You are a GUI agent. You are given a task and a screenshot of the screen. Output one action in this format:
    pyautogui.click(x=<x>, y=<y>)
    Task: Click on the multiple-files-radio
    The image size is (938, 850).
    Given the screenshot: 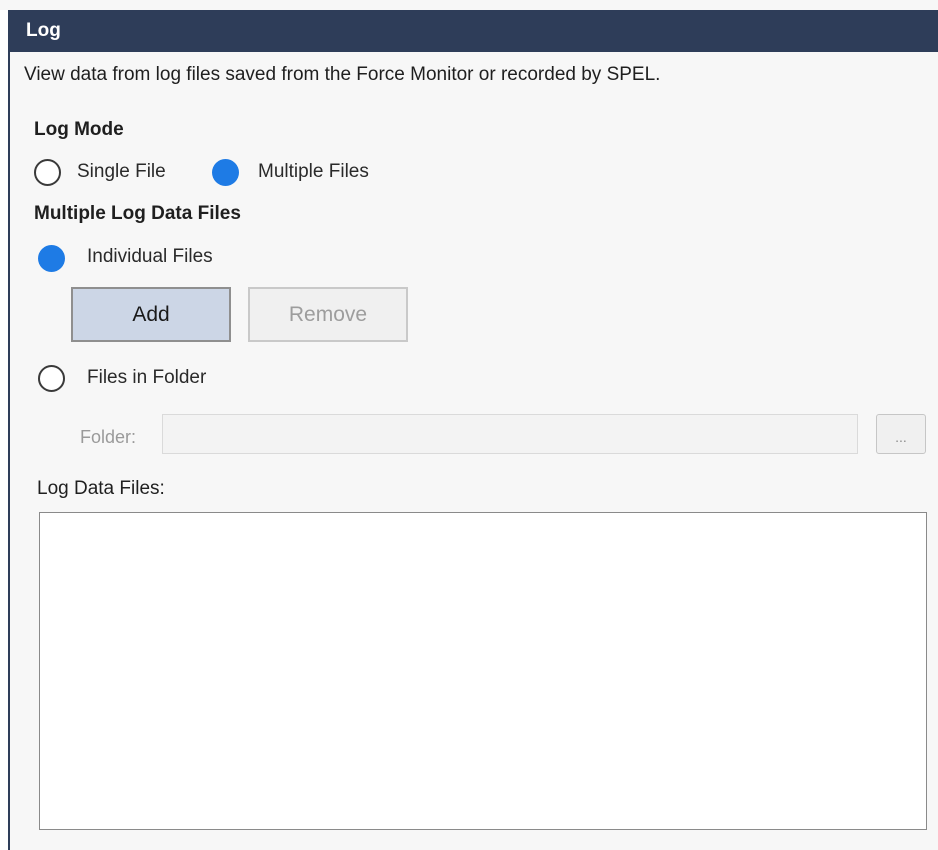 What is the action you would take?
    pyautogui.click(x=225, y=172)
    